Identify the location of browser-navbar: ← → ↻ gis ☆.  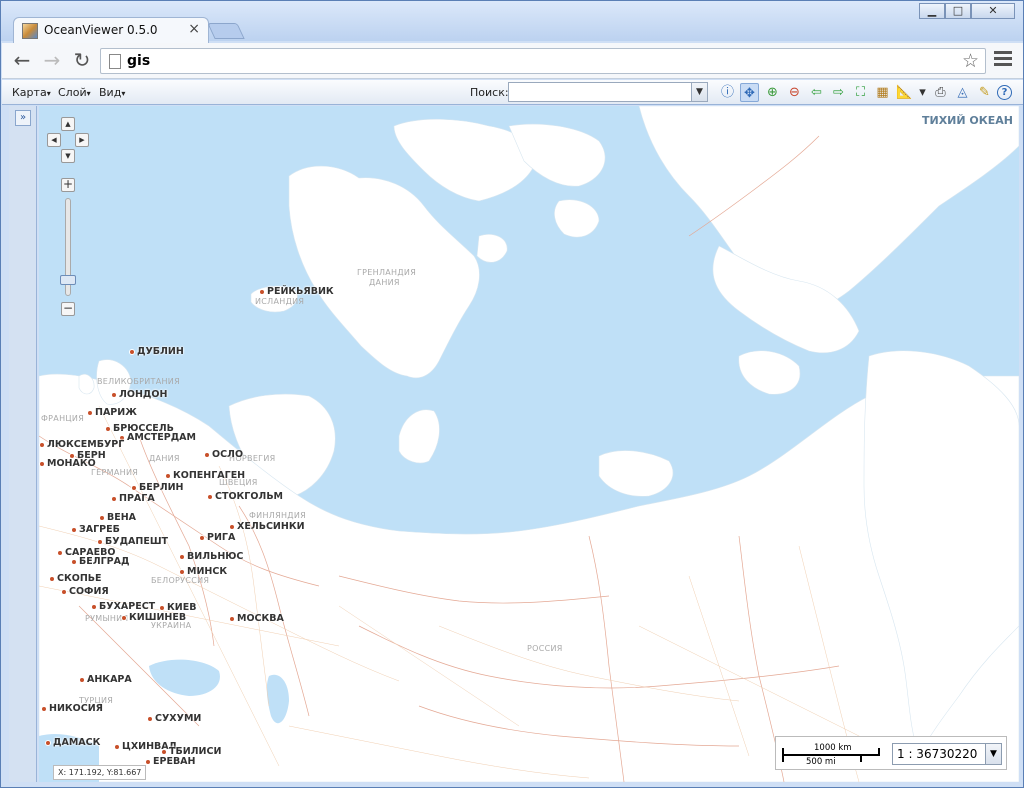
(512, 61).